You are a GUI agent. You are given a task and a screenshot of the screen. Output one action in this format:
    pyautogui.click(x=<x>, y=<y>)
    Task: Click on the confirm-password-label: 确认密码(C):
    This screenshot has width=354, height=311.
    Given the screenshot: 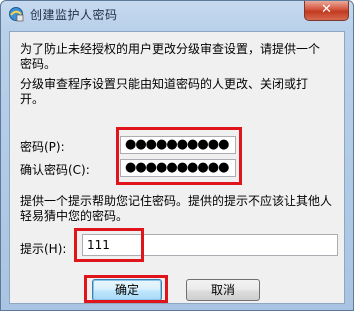 What is the action you would take?
    pyautogui.click(x=55, y=170)
    